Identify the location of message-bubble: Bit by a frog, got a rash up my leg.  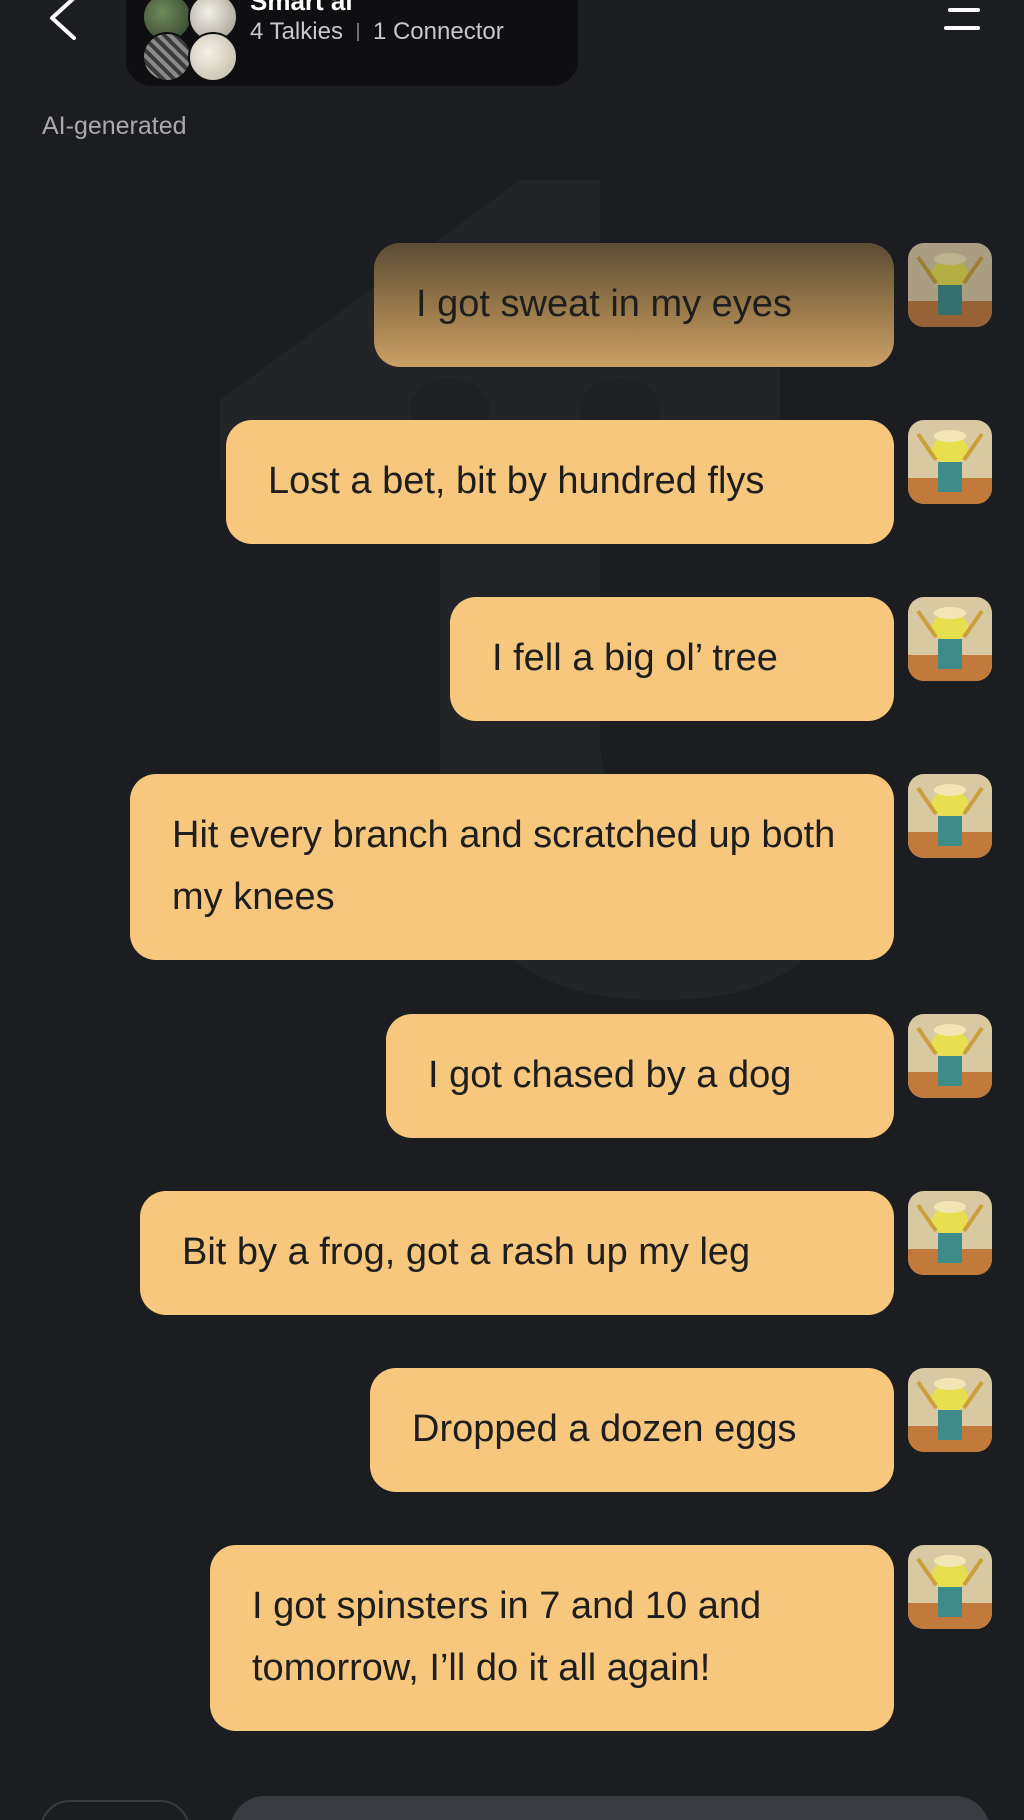
(517, 1253).